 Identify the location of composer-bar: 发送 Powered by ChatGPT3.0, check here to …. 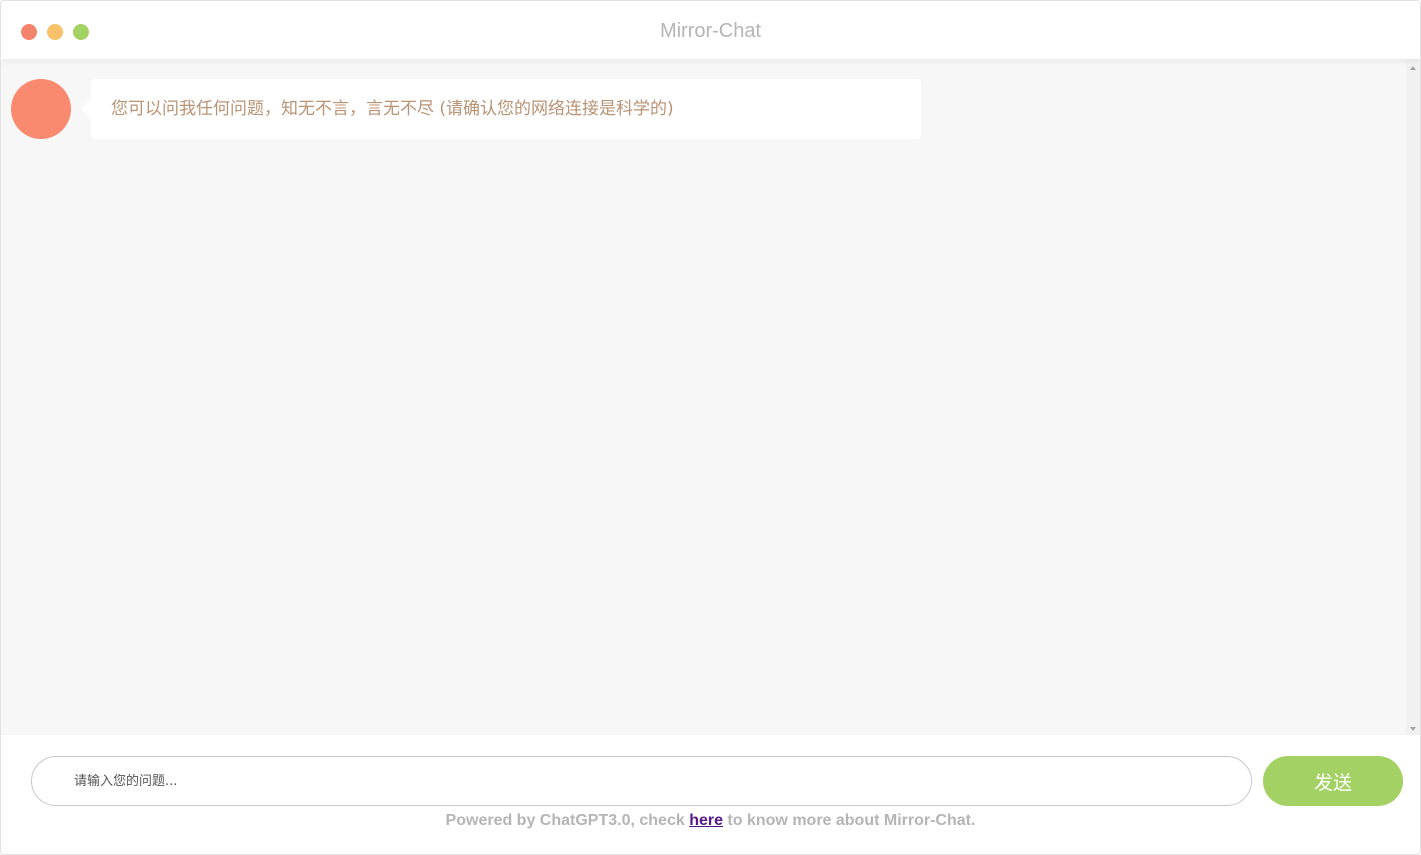
(710, 794).